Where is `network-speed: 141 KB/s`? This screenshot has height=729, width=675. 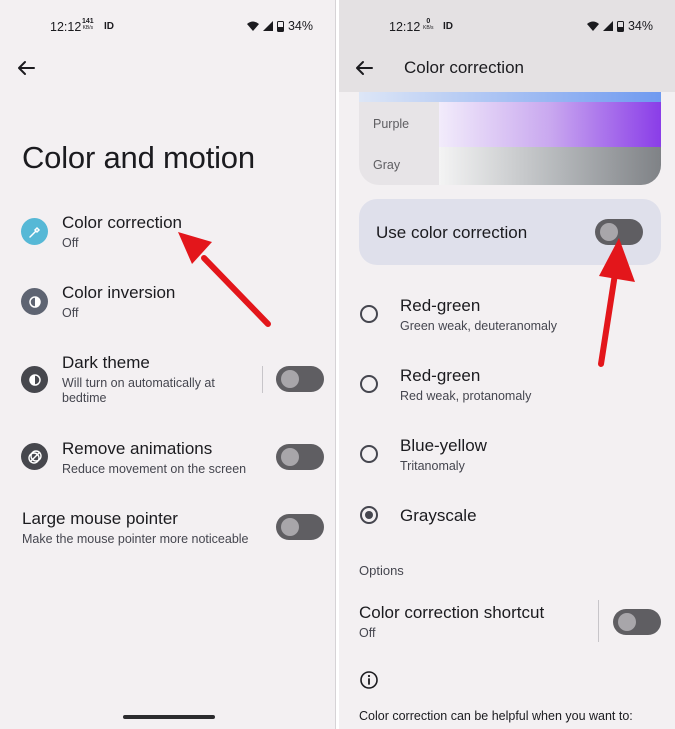 network-speed: 141 KB/s is located at coordinates (88, 24).